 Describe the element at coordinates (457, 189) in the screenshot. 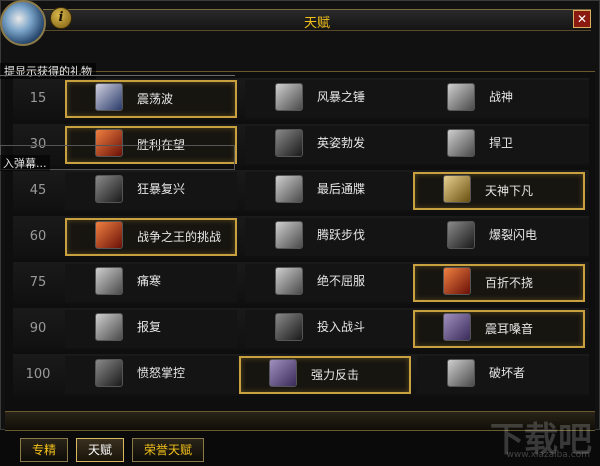

I see `avatar-icon` at that location.